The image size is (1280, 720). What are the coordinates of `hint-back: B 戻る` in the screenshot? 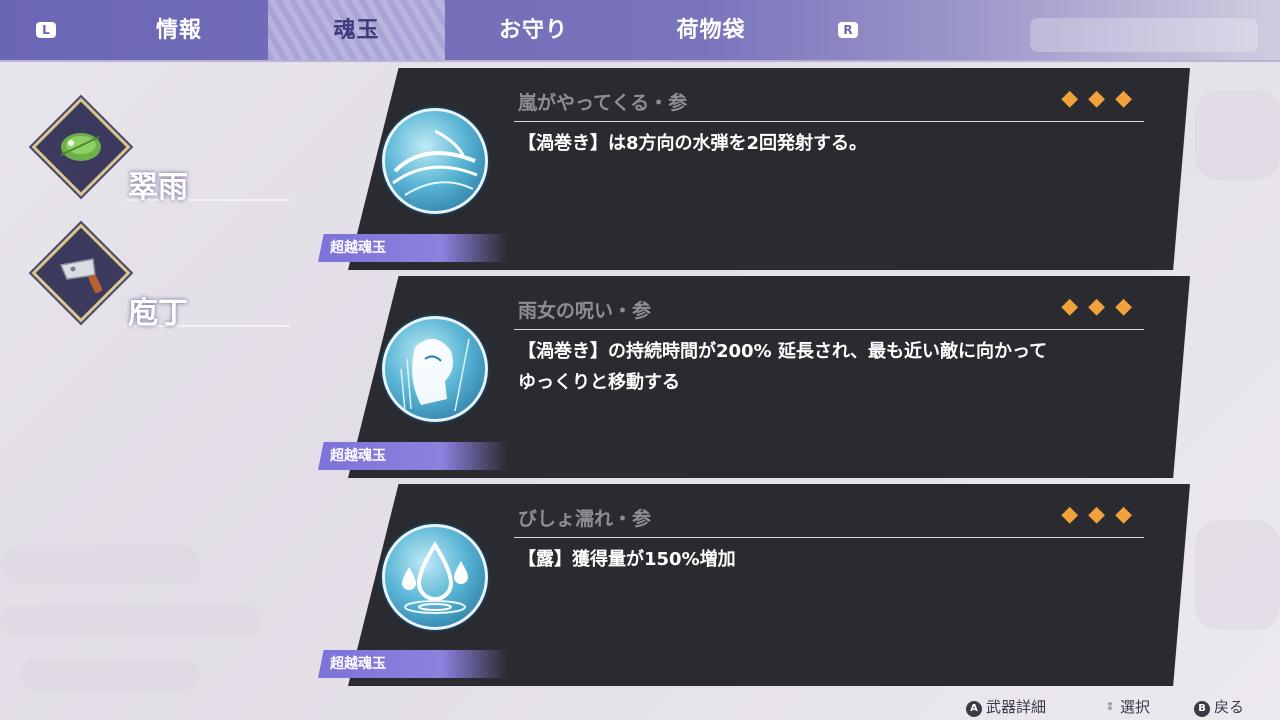 It's located at (1219, 706).